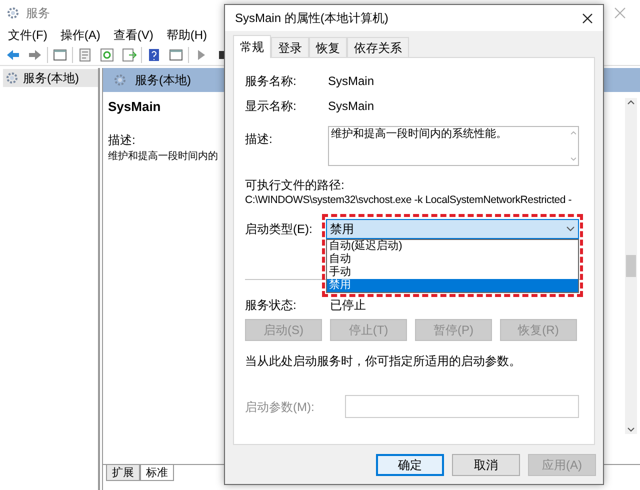  Describe the element at coordinates (348, 305) in the screenshot. I see `status-value: 已停止` at that location.